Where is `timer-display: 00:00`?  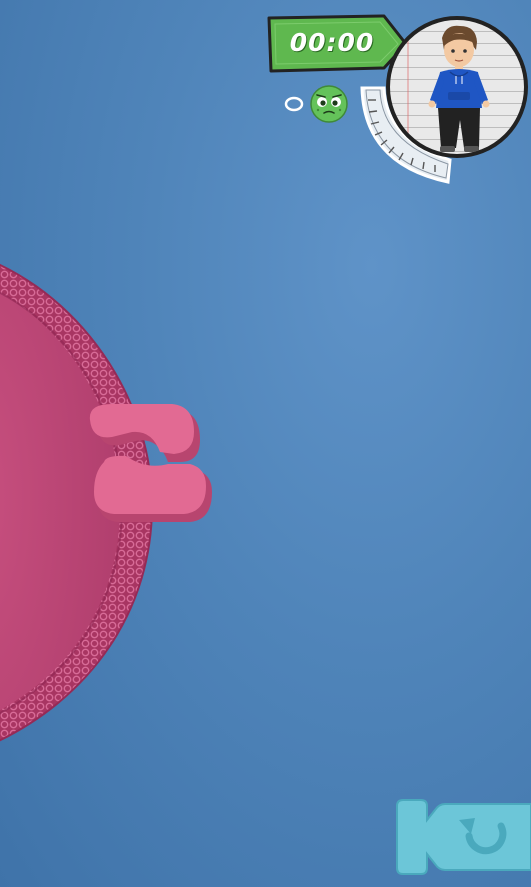 timer-display: 00:00 is located at coordinates (332, 42).